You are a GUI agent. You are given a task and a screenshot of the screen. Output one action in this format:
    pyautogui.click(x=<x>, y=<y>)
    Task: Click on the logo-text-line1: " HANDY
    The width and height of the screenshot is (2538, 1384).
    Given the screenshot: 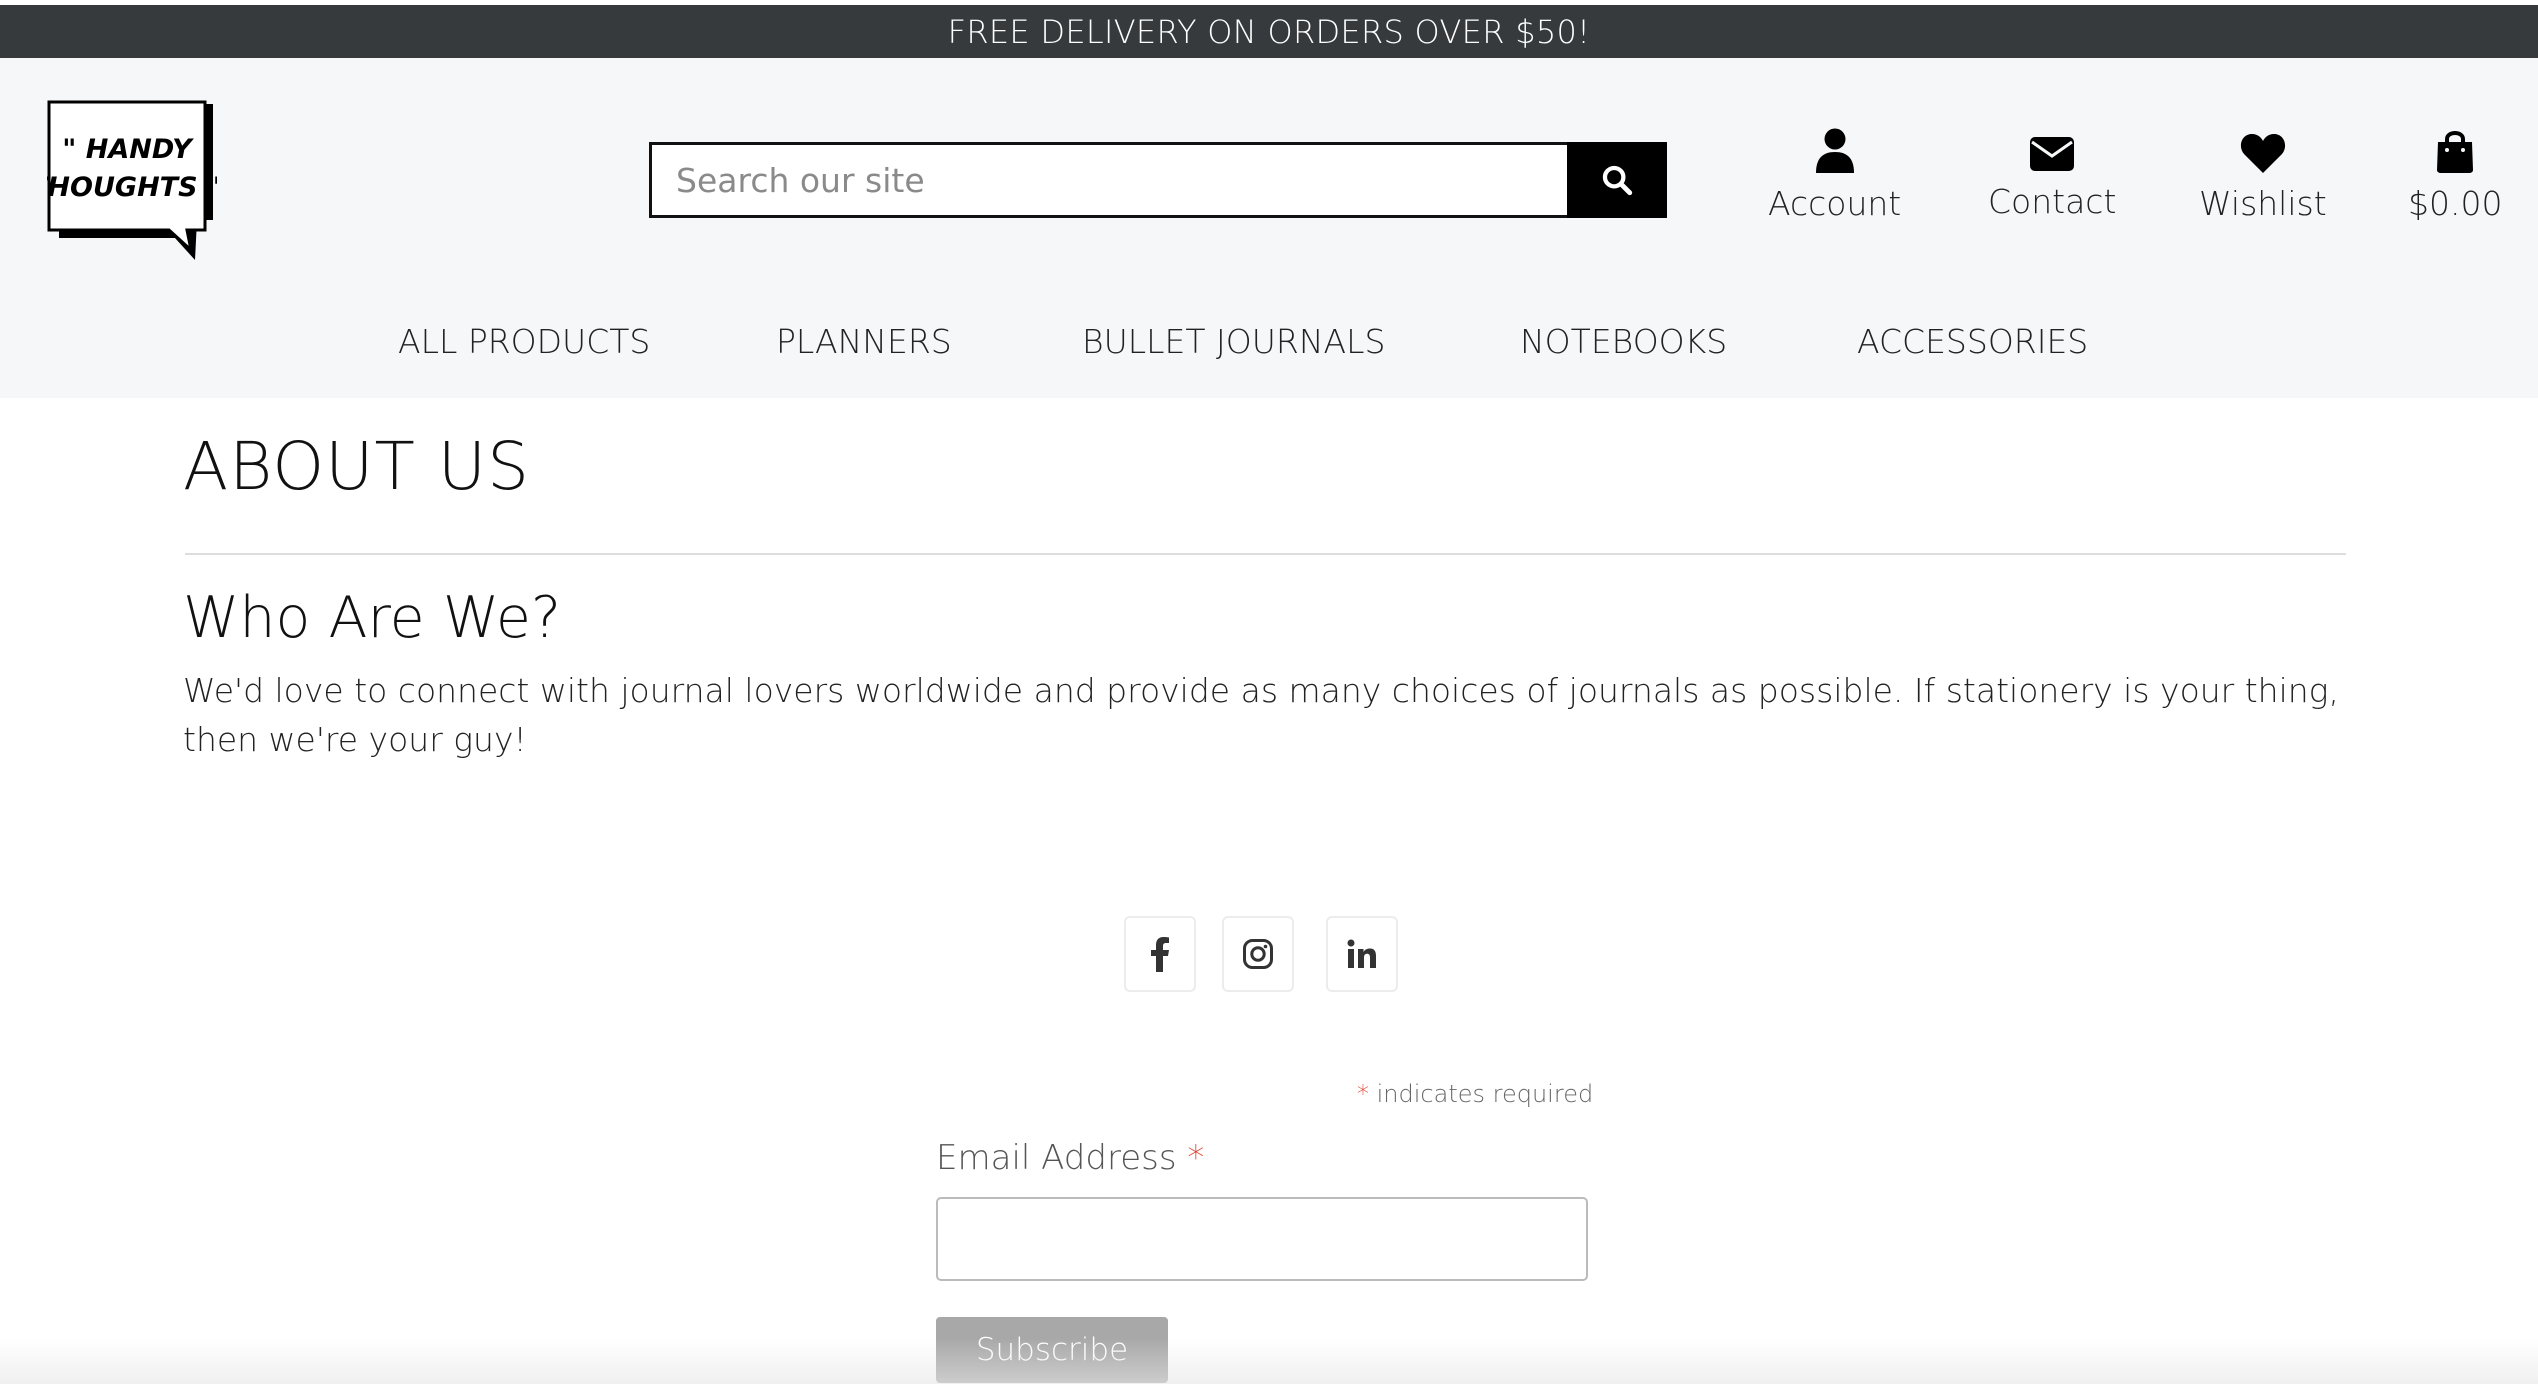 What is the action you would take?
    pyautogui.click(x=128, y=149)
    